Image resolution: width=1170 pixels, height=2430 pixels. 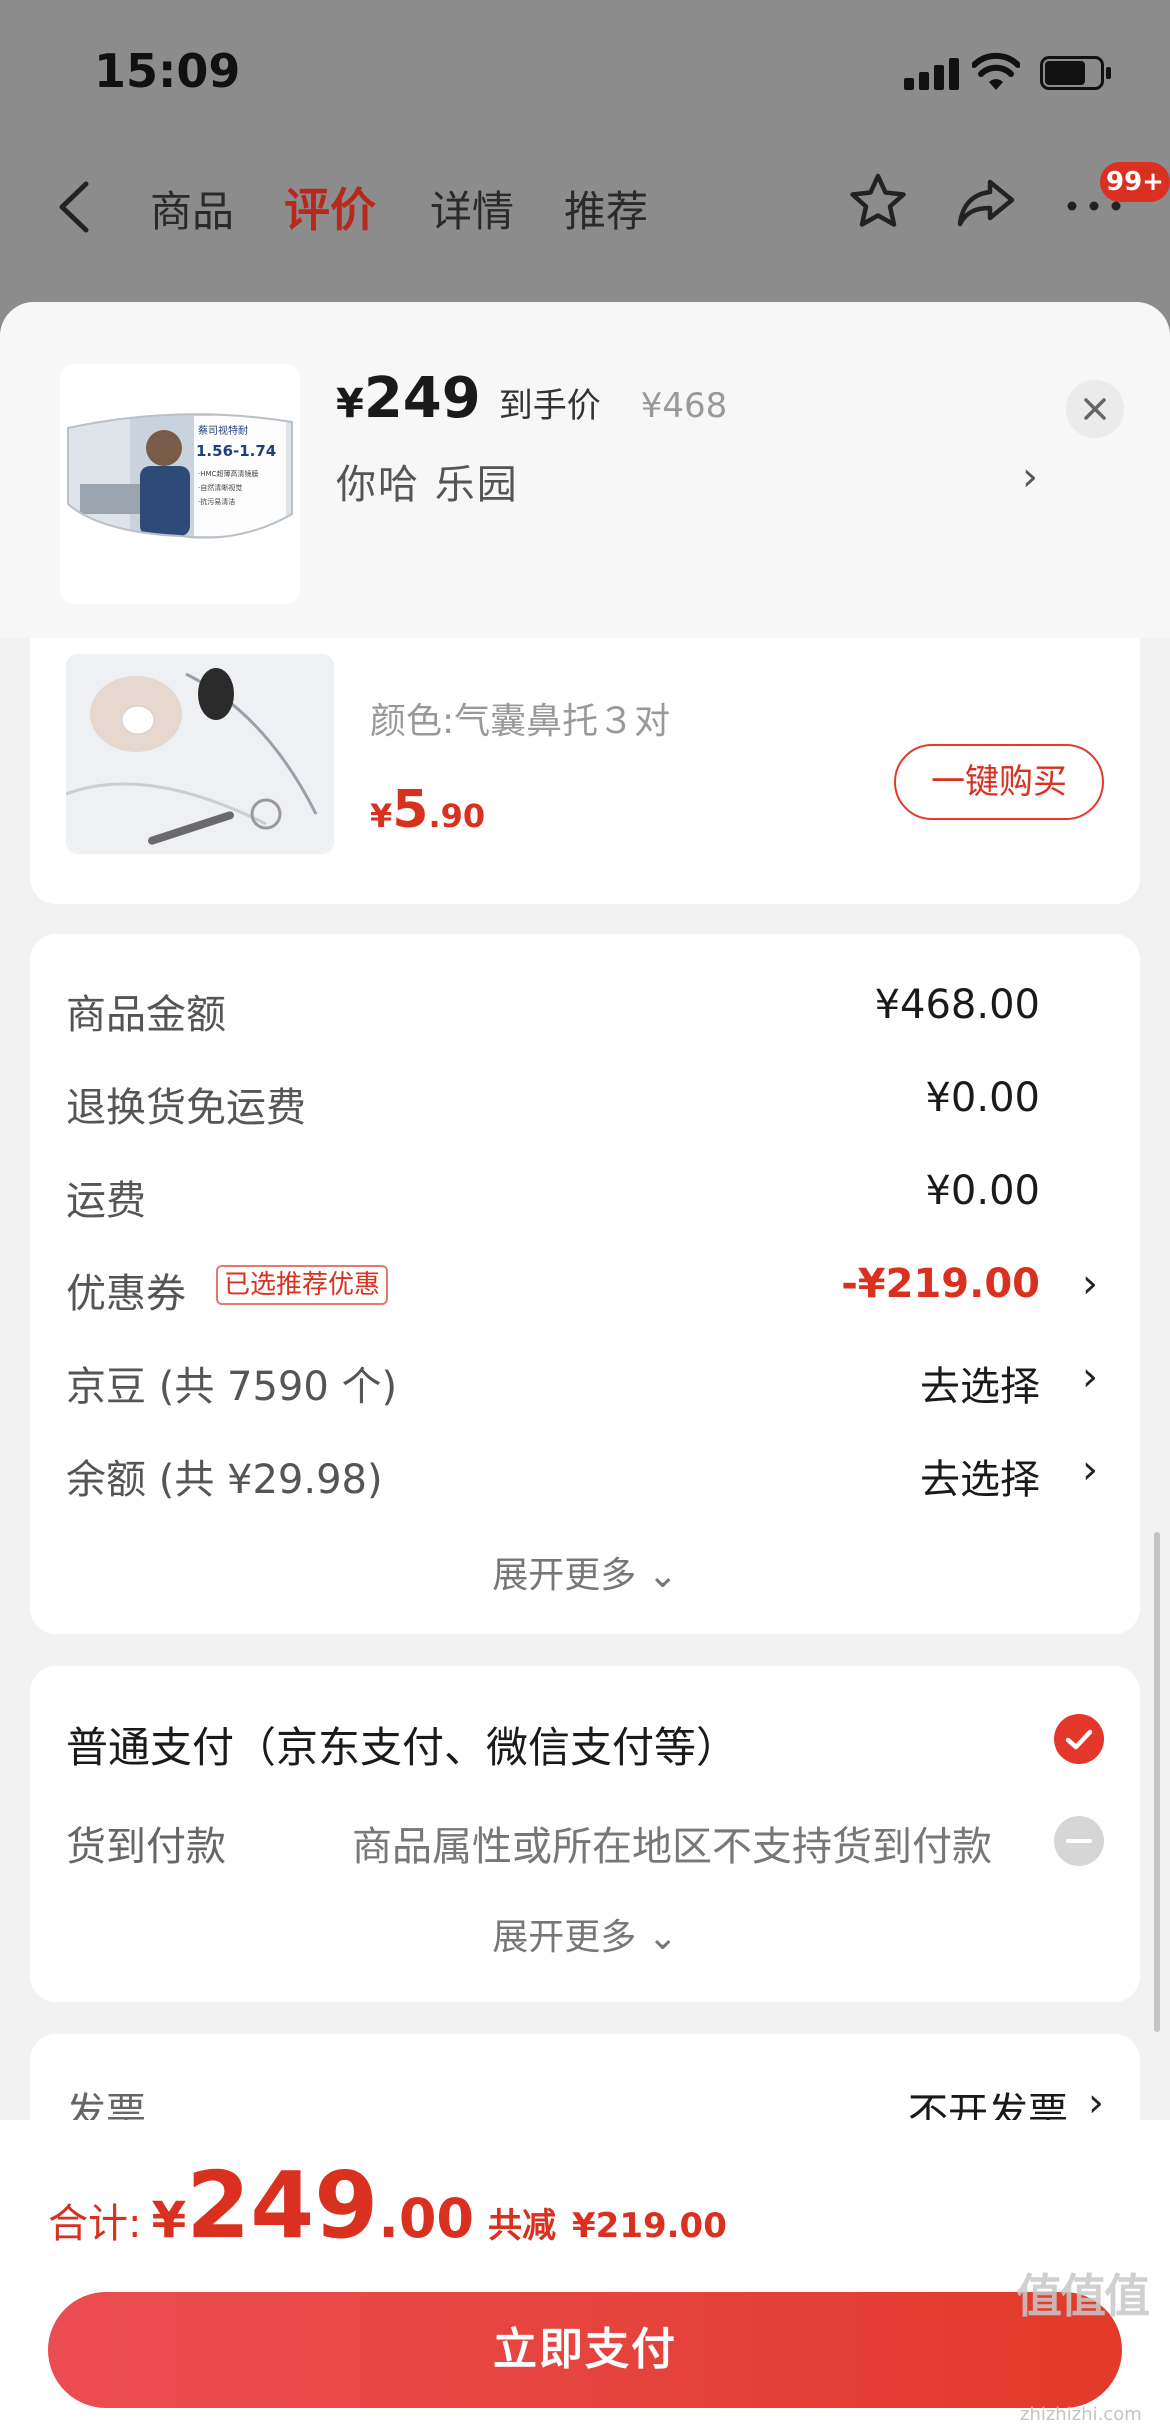 What do you see at coordinates (553, 1196) in the screenshot?
I see `summary-row-shipping: 运费 ¥0.00` at bounding box center [553, 1196].